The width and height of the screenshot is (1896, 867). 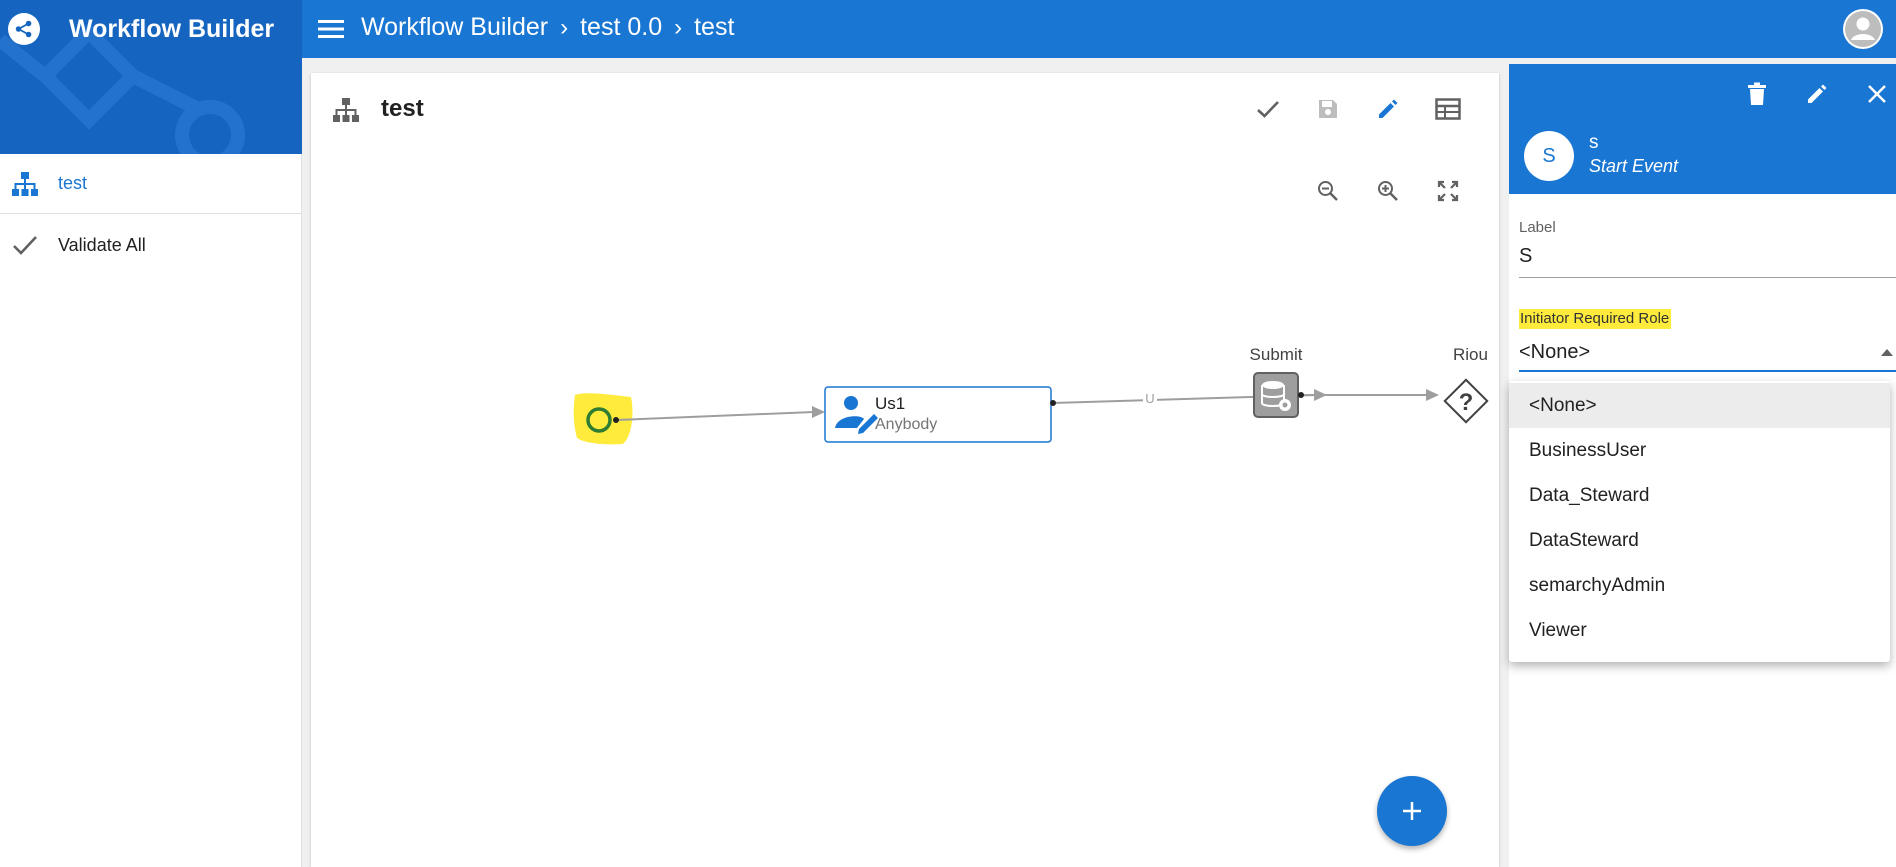 I want to click on label-field-label: Label, so click(x=1537, y=227).